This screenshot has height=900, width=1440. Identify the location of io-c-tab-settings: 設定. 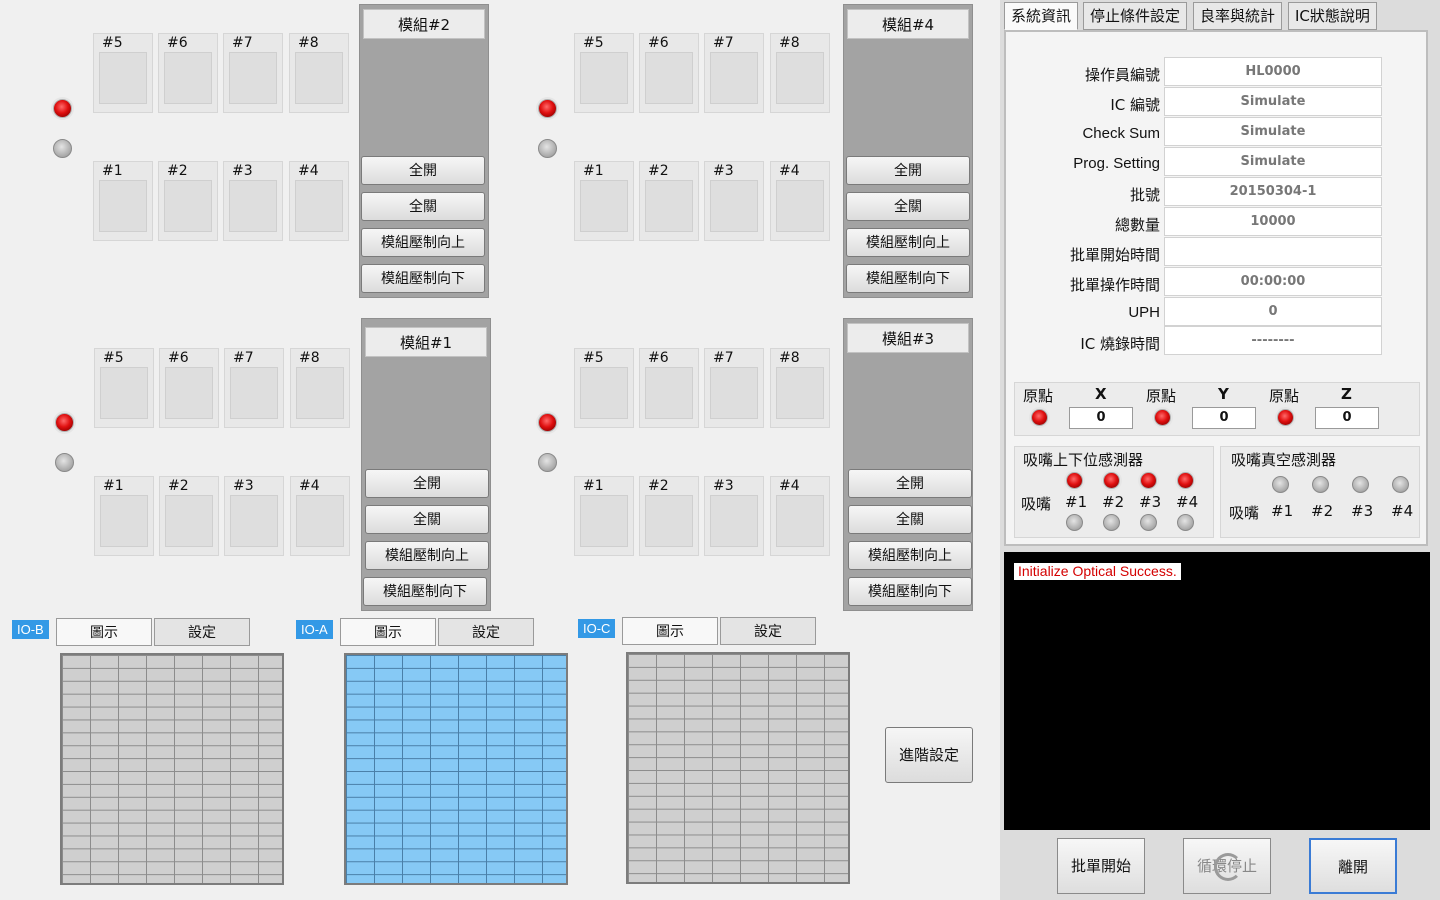
(768, 631).